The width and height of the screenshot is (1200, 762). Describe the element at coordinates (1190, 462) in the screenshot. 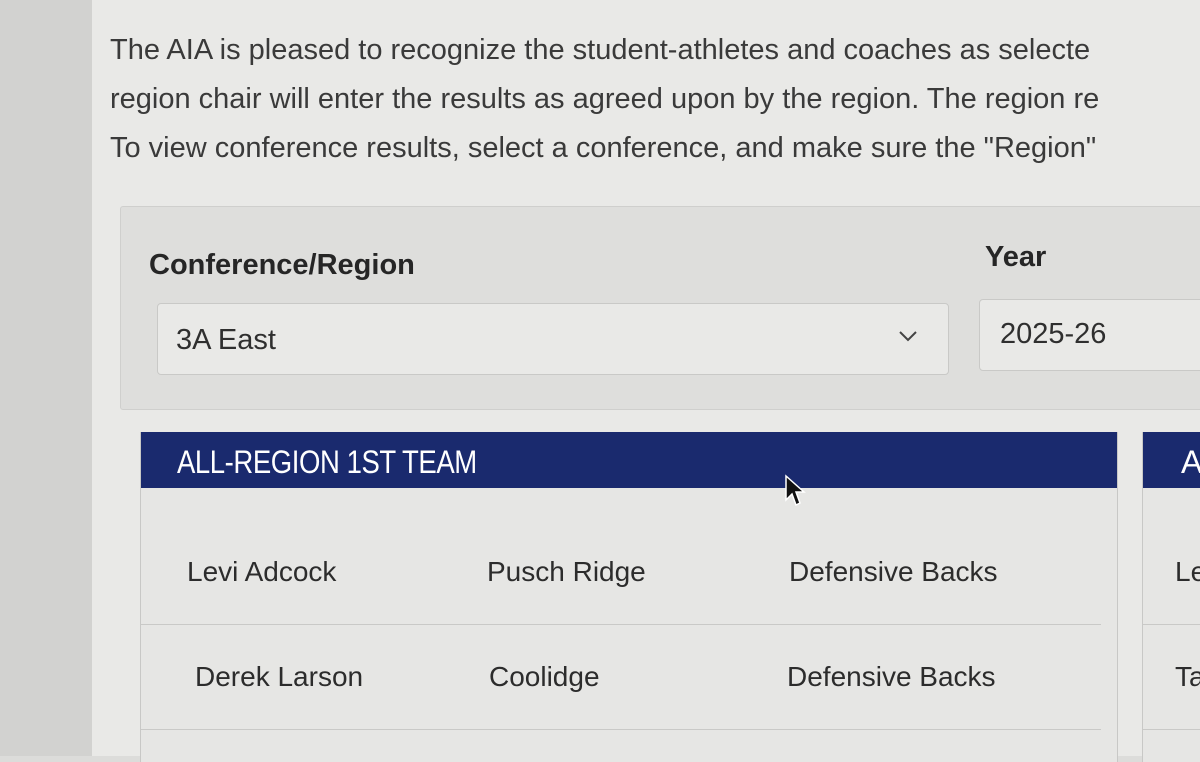

I see `second-team-title: A` at that location.